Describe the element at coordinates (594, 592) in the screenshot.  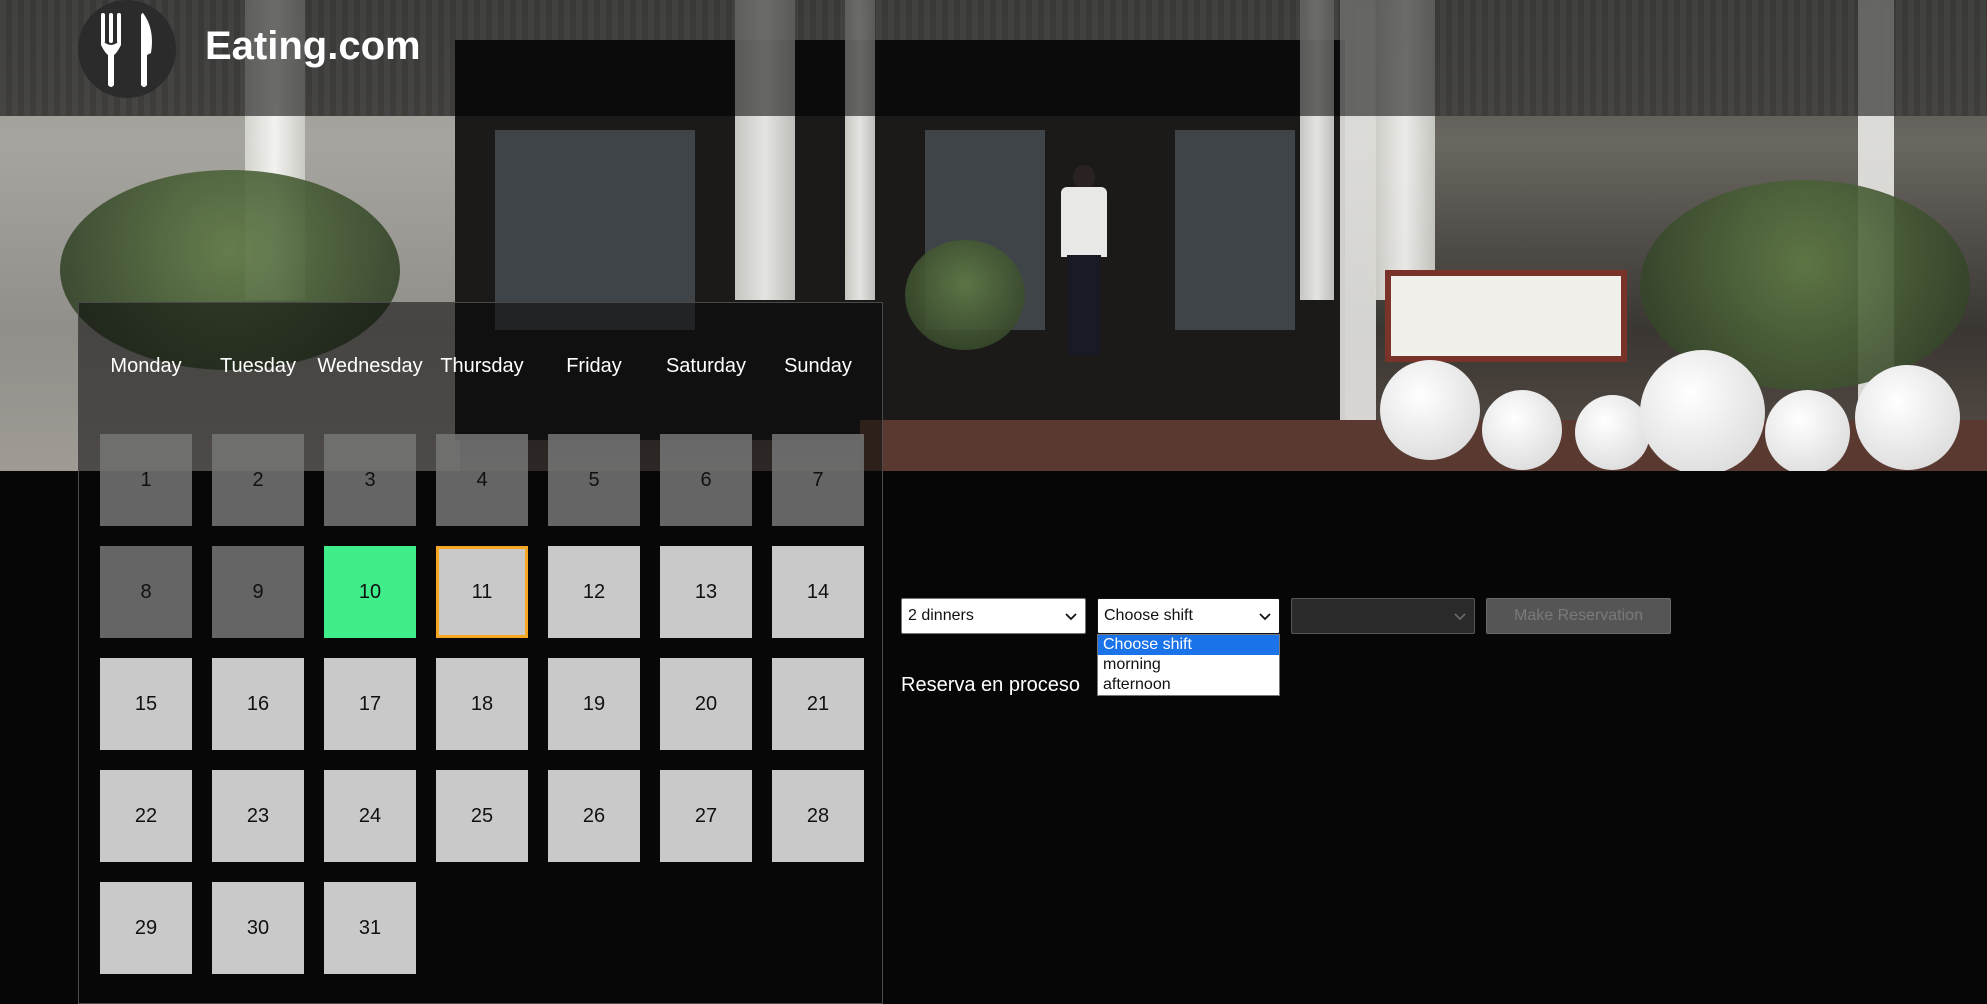
I see `calendar-day: 12` at that location.